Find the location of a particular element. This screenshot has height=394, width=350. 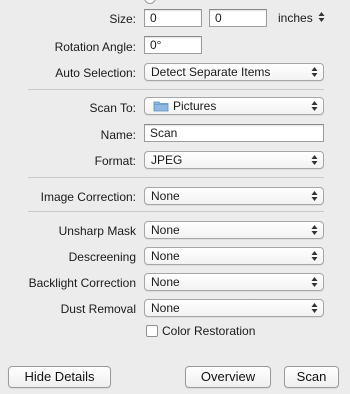

name-label: Name: is located at coordinates (118, 135).